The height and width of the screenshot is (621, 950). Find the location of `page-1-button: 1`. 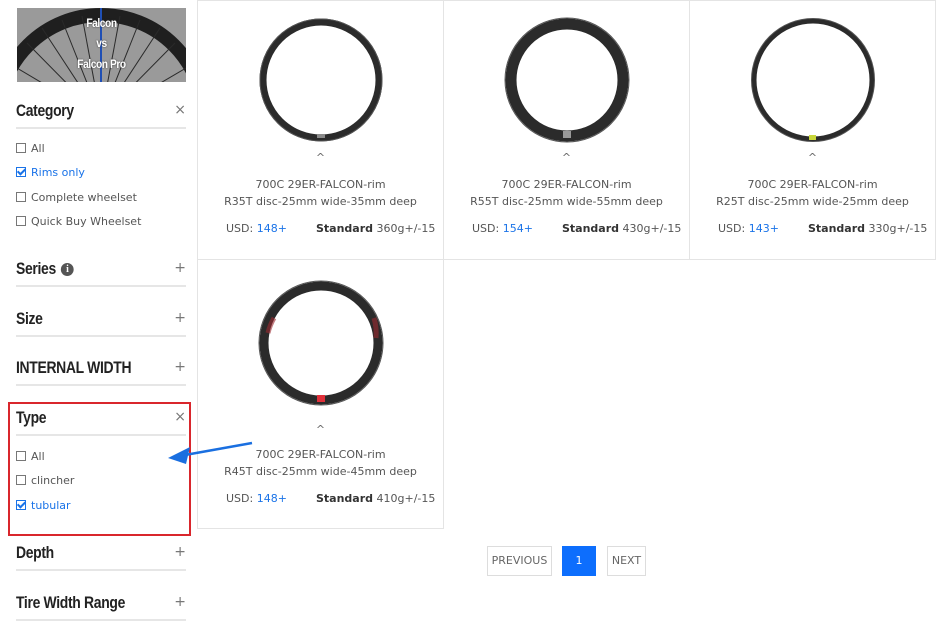

page-1-button: 1 is located at coordinates (579, 561).